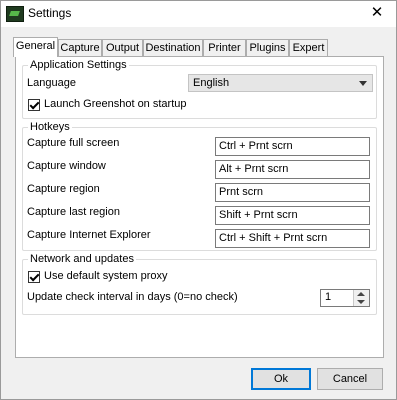 This screenshot has width=397, height=400. Describe the element at coordinates (50, 13) in the screenshot. I see `window-title: Settings` at that location.